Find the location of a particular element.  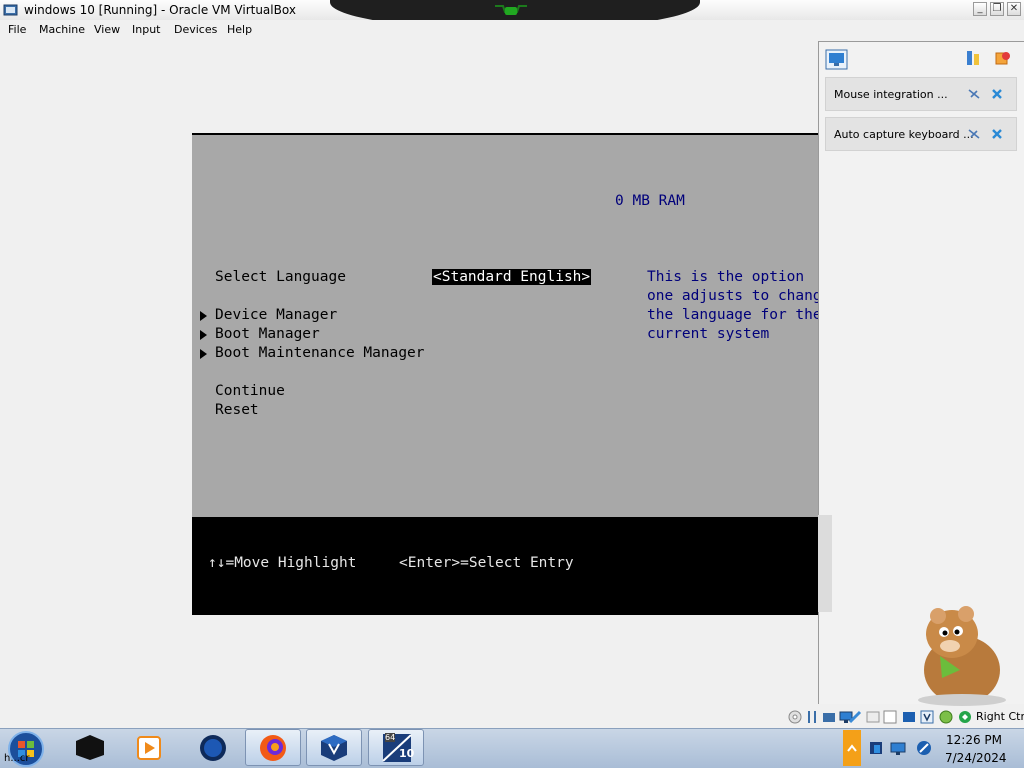

continue-item: Continue is located at coordinates (250, 391).